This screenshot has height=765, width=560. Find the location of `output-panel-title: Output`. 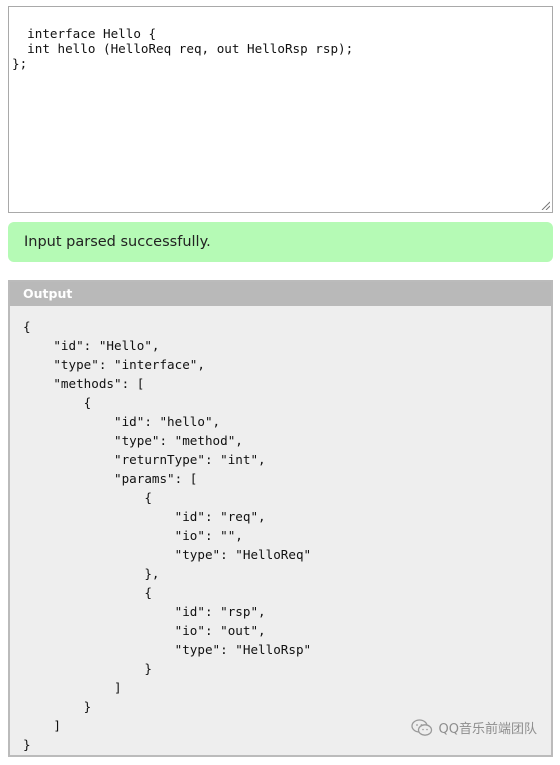

output-panel-title: Output is located at coordinates (48, 293).